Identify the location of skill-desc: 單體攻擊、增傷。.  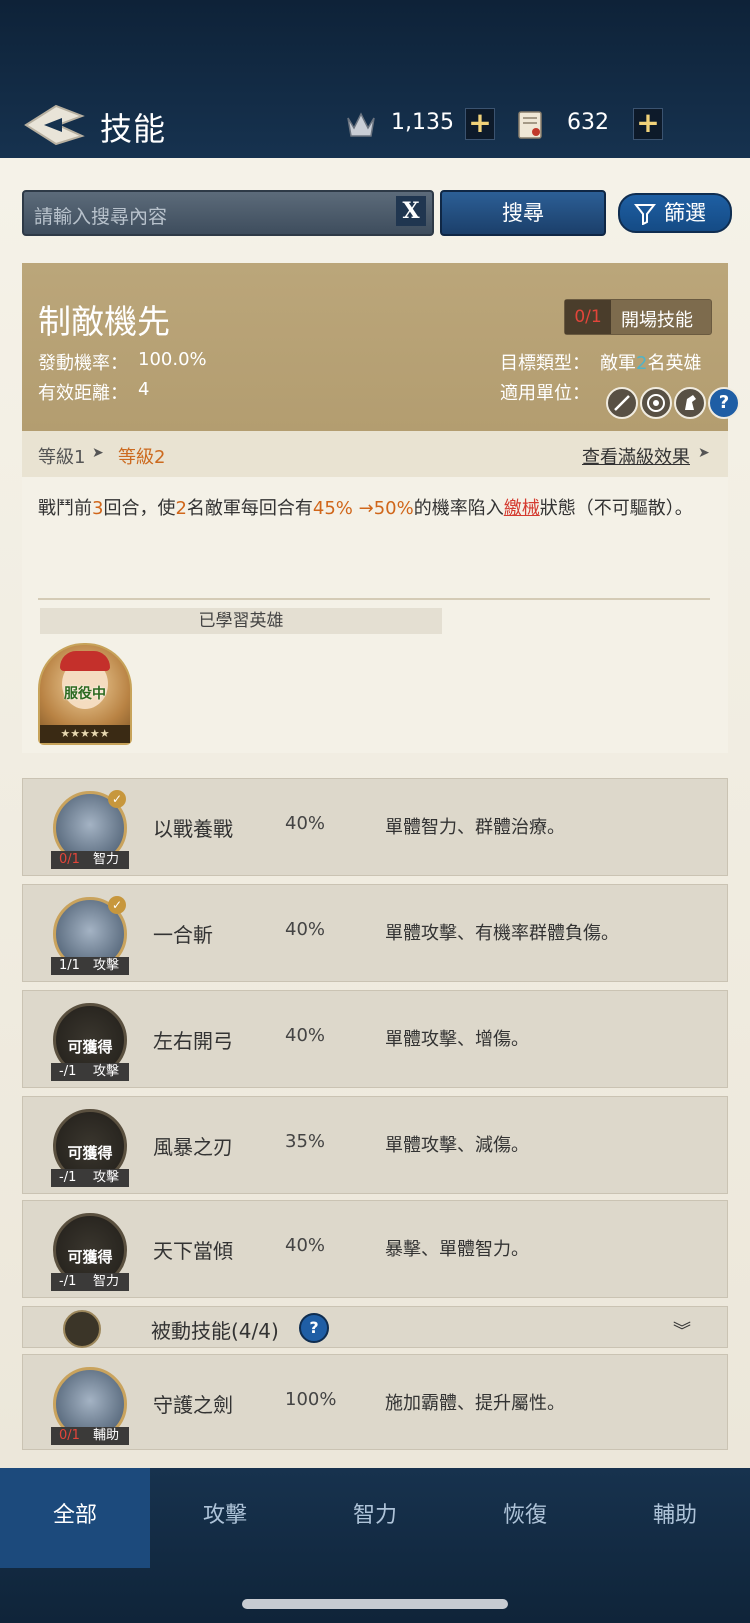
(457, 1039).